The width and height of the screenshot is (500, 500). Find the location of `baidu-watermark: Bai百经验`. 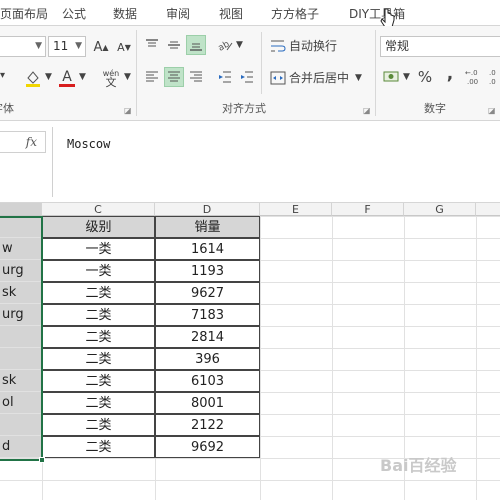

baidu-watermark: Bai百经验 is located at coordinates (418, 465).